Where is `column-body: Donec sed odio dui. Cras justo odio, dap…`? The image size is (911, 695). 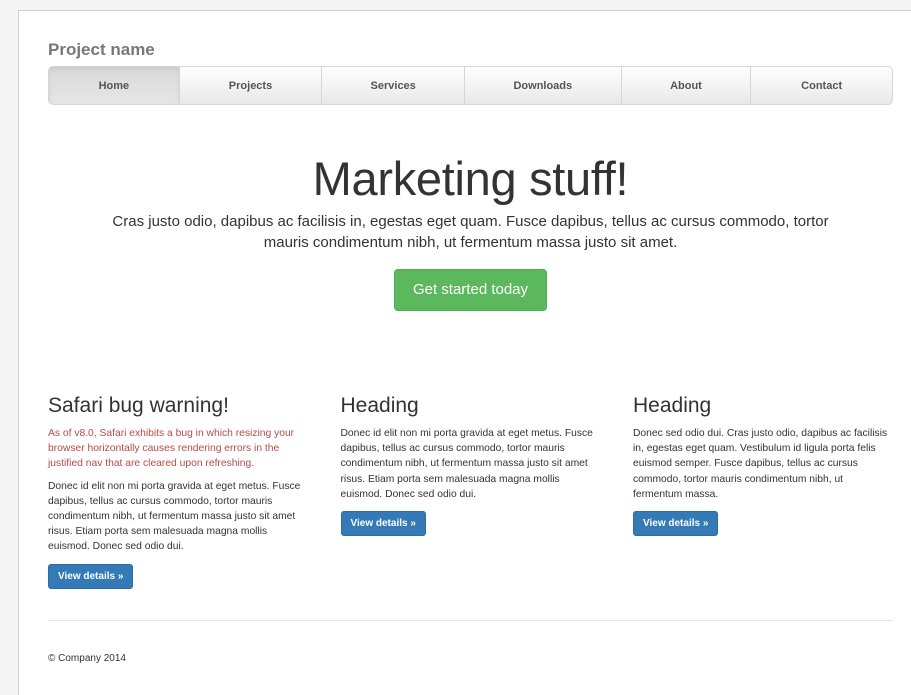 column-body: Donec sed odio dui. Cras justo odio, dap… is located at coordinates (760, 464).